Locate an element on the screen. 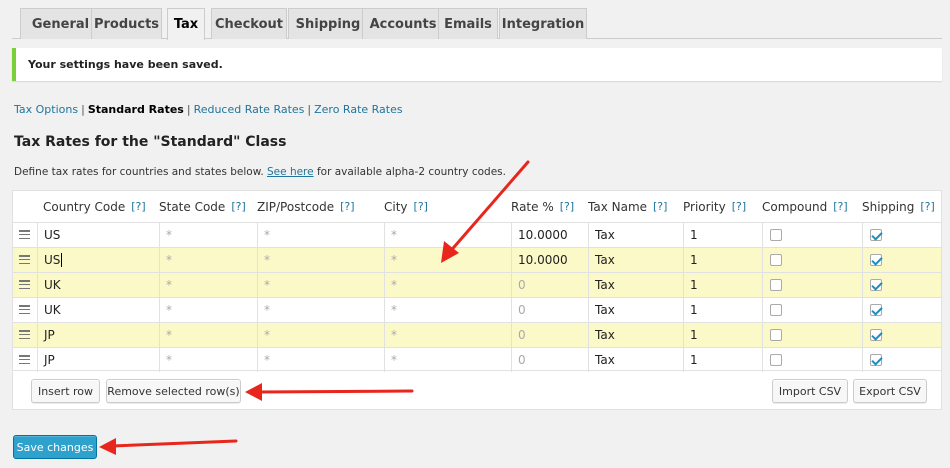 The image size is (950, 468). tab-accounts: Accounts is located at coordinates (403, 23).